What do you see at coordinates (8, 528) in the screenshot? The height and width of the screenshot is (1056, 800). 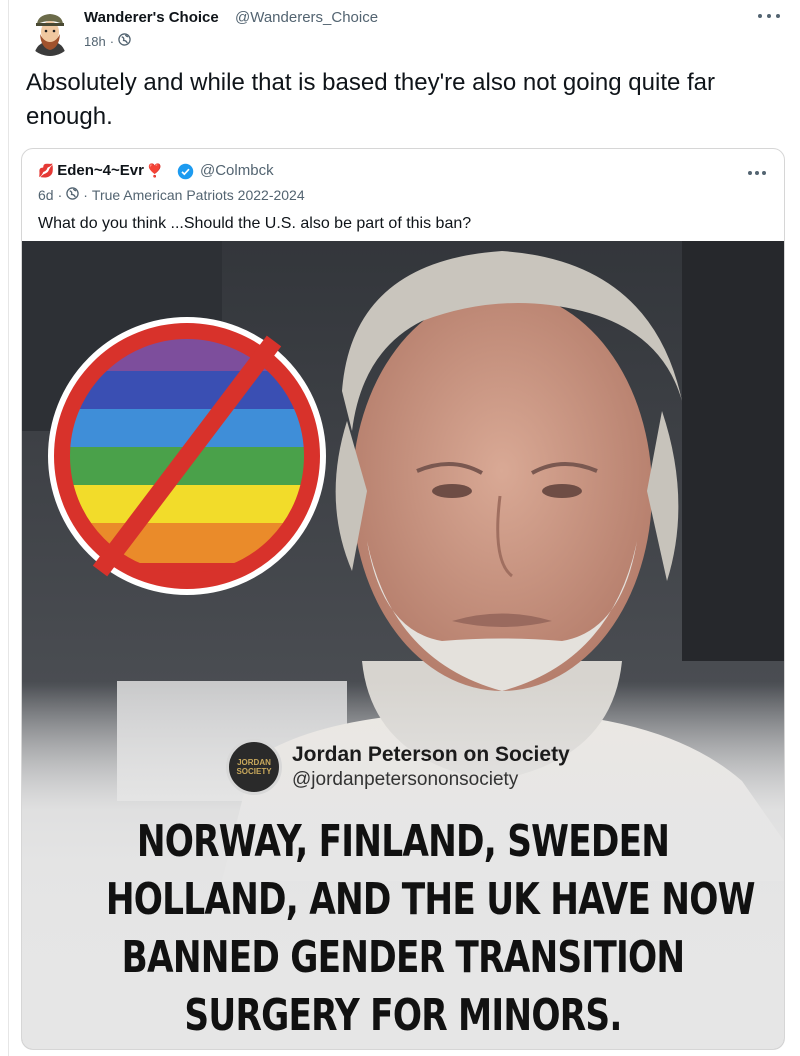 I see `timeline-divider` at bounding box center [8, 528].